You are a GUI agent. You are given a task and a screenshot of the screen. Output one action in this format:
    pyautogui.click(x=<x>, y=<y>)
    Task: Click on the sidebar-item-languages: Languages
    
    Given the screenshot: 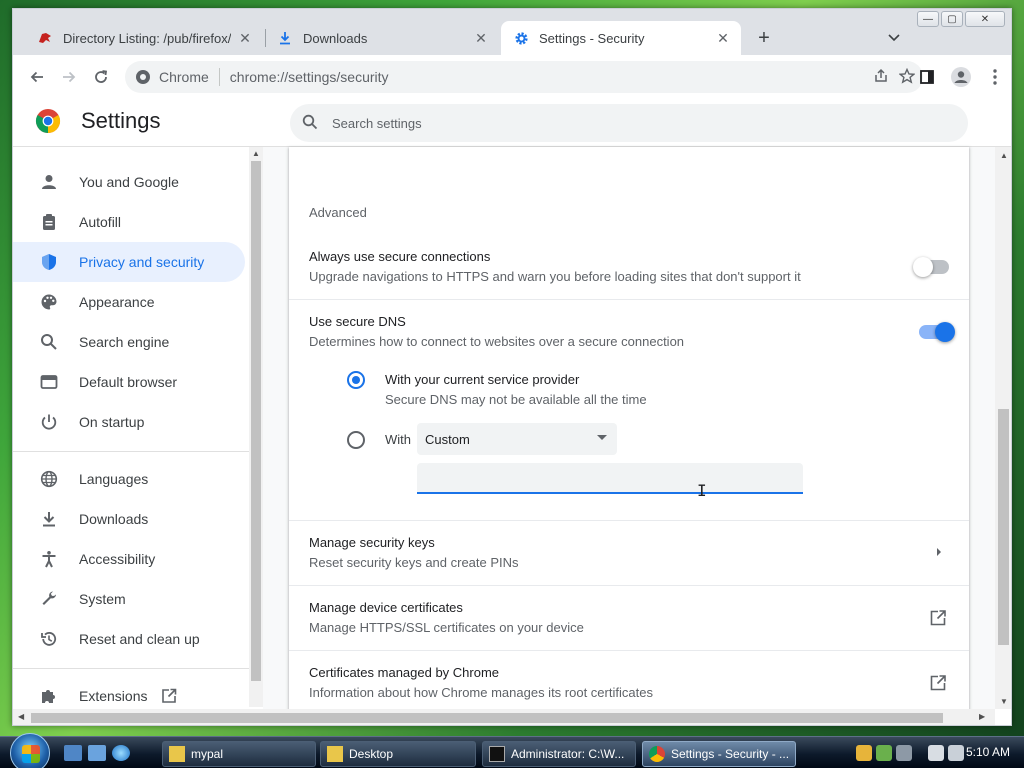 What is the action you would take?
    pyautogui.click(x=129, y=479)
    